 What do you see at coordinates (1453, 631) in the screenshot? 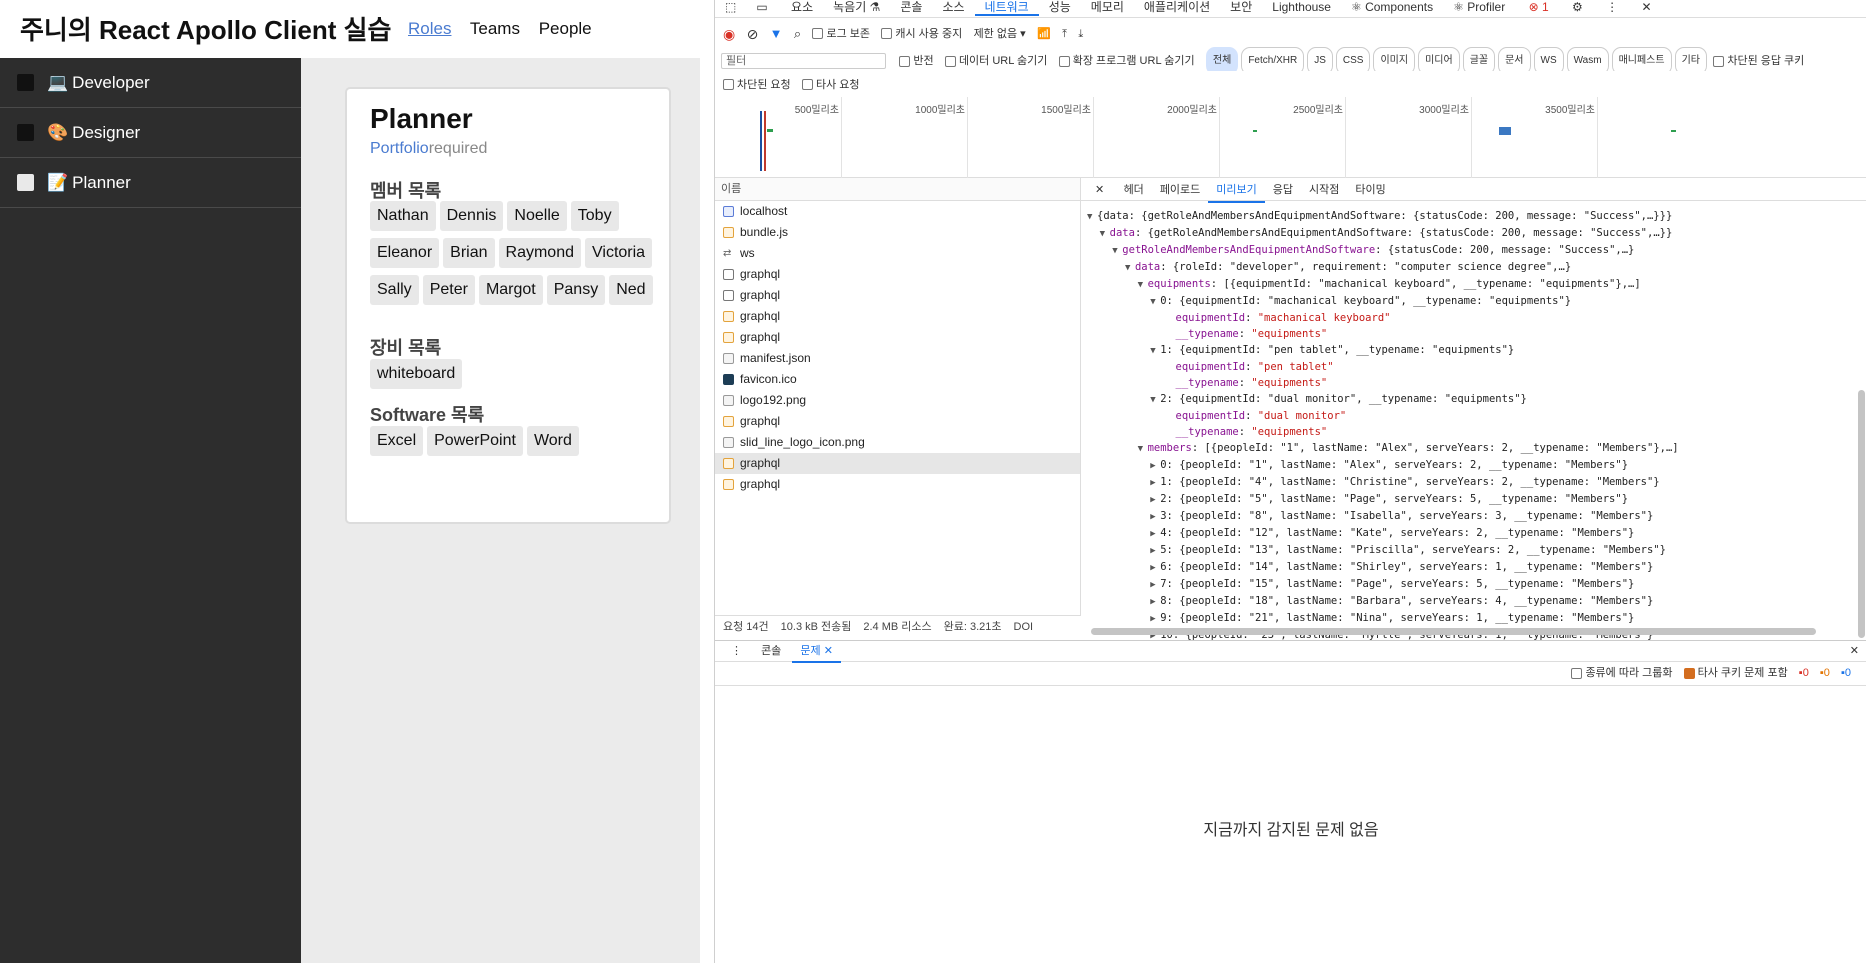
I see `horizontal-scrollbar` at bounding box center [1453, 631].